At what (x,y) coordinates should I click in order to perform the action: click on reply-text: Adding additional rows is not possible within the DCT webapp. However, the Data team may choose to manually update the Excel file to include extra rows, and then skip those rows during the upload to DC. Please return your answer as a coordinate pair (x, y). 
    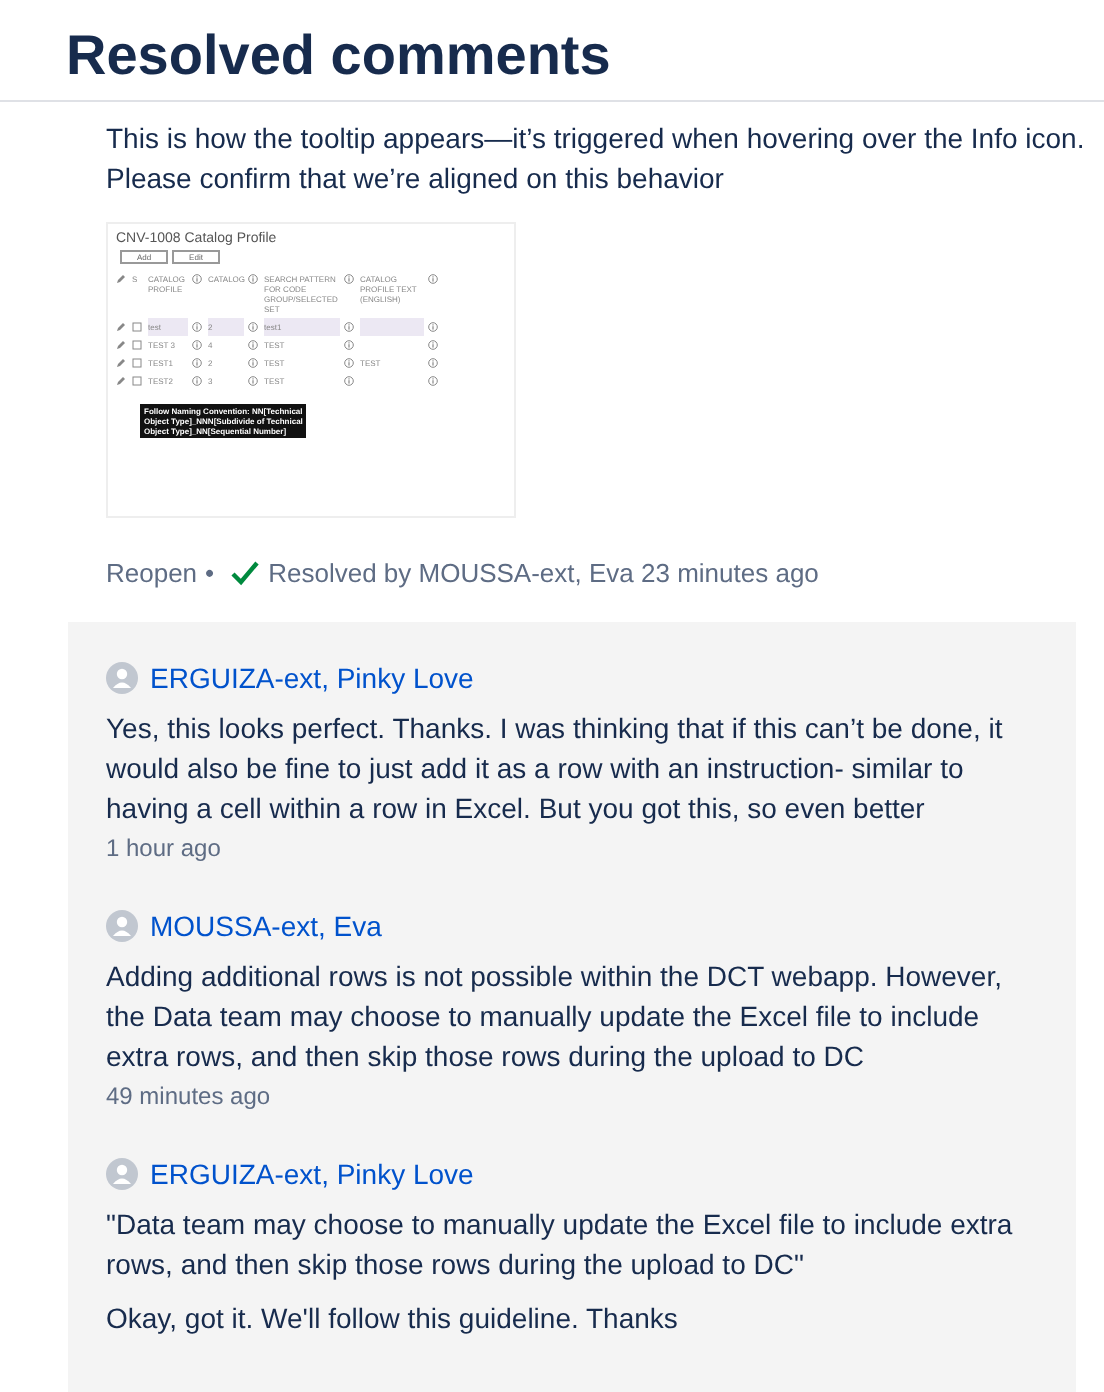
    Looking at the image, I should click on (555, 1017).